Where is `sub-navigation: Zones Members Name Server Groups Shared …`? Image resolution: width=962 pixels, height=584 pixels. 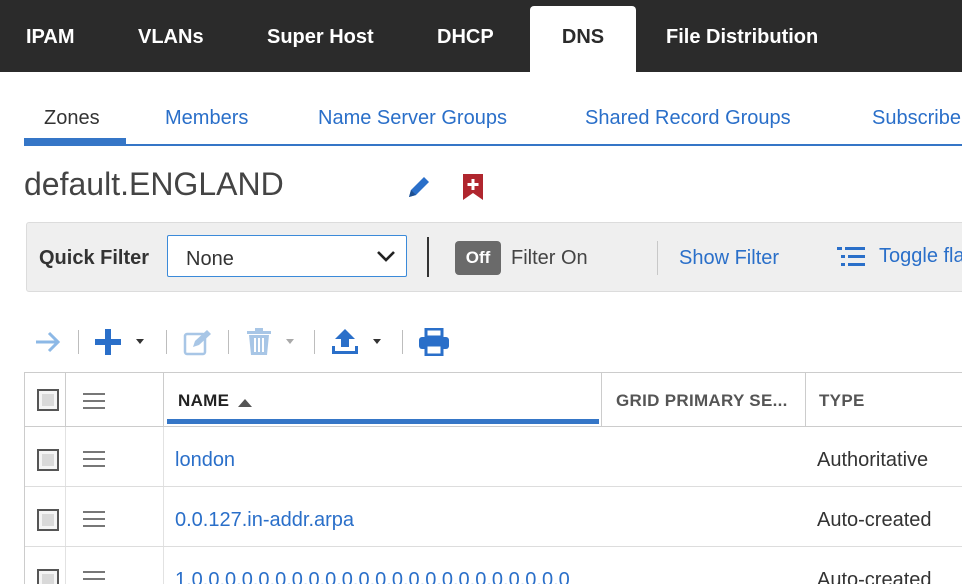 sub-navigation: Zones Members Name Server Groups Shared … is located at coordinates (481, 123).